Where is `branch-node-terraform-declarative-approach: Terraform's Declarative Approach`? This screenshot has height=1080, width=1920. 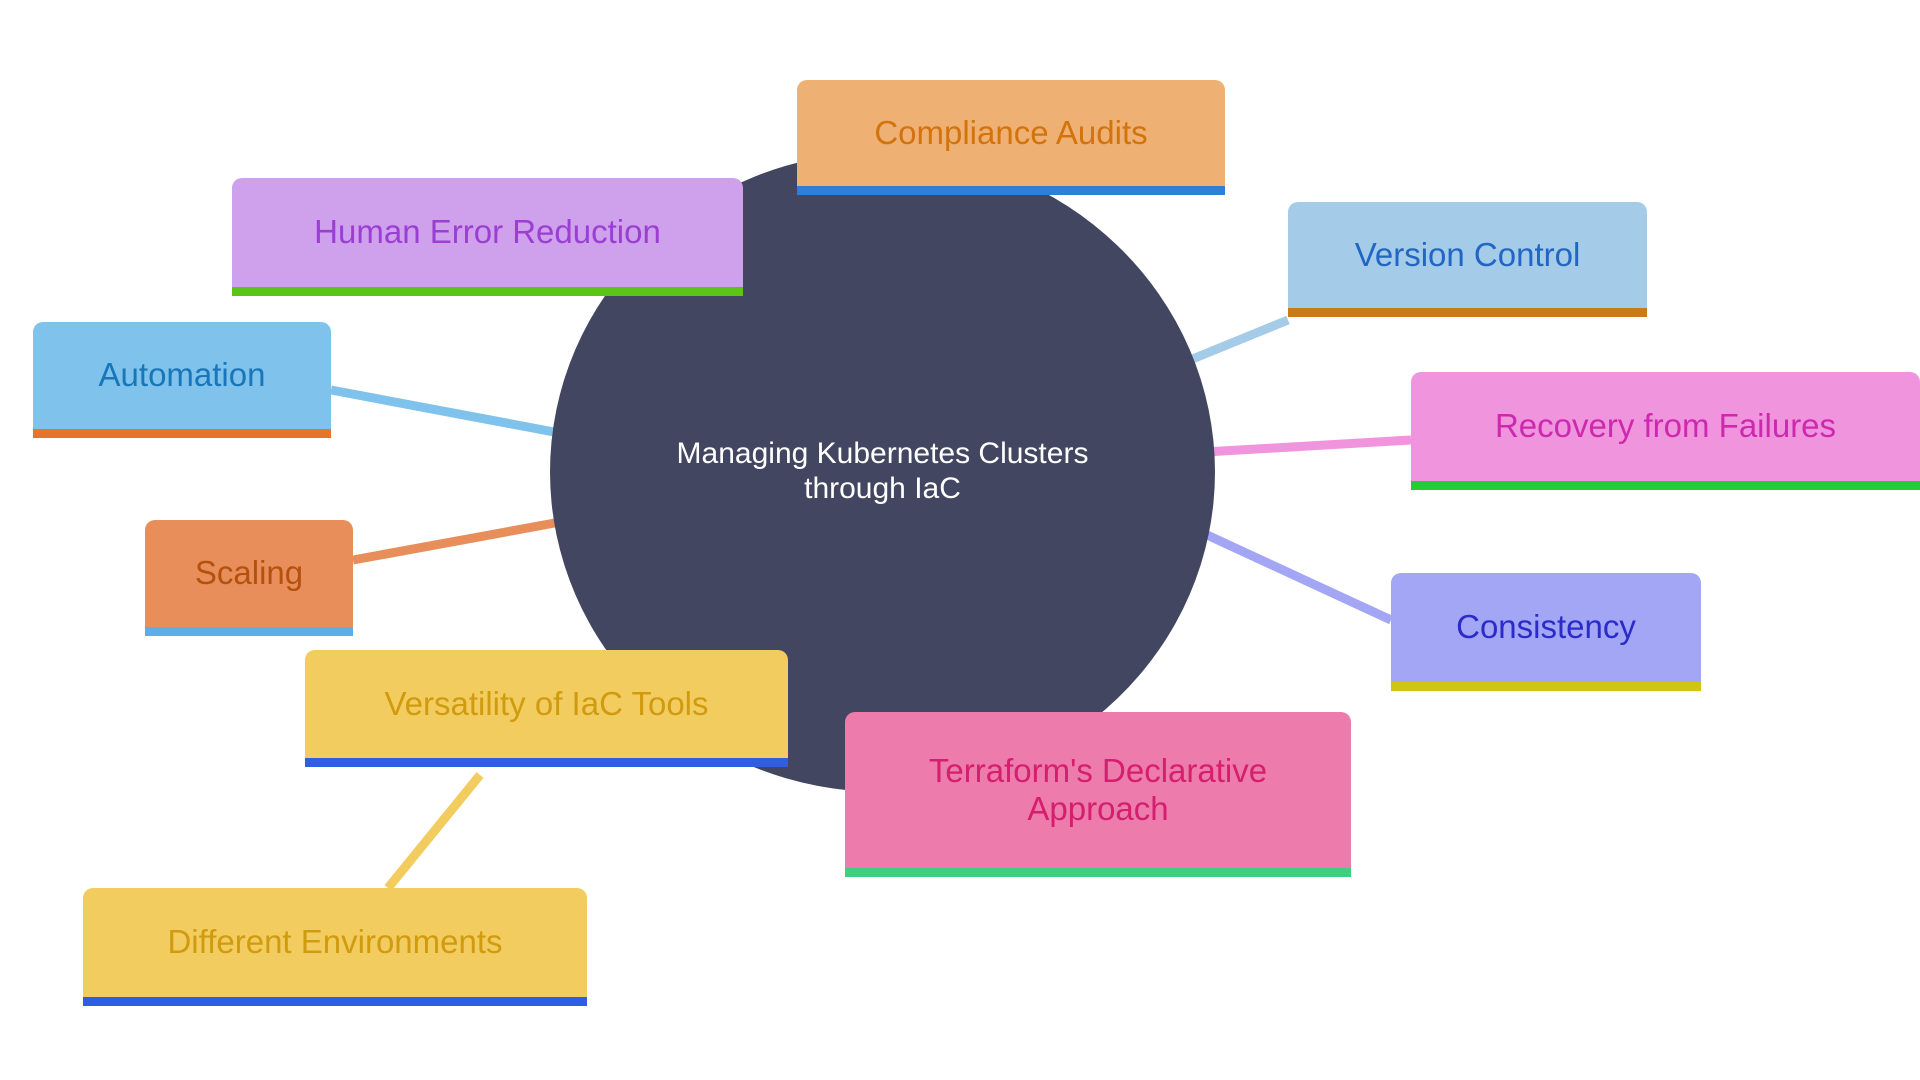 branch-node-terraform-declarative-approach: Terraform's Declarative Approach is located at coordinates (1098, 794).